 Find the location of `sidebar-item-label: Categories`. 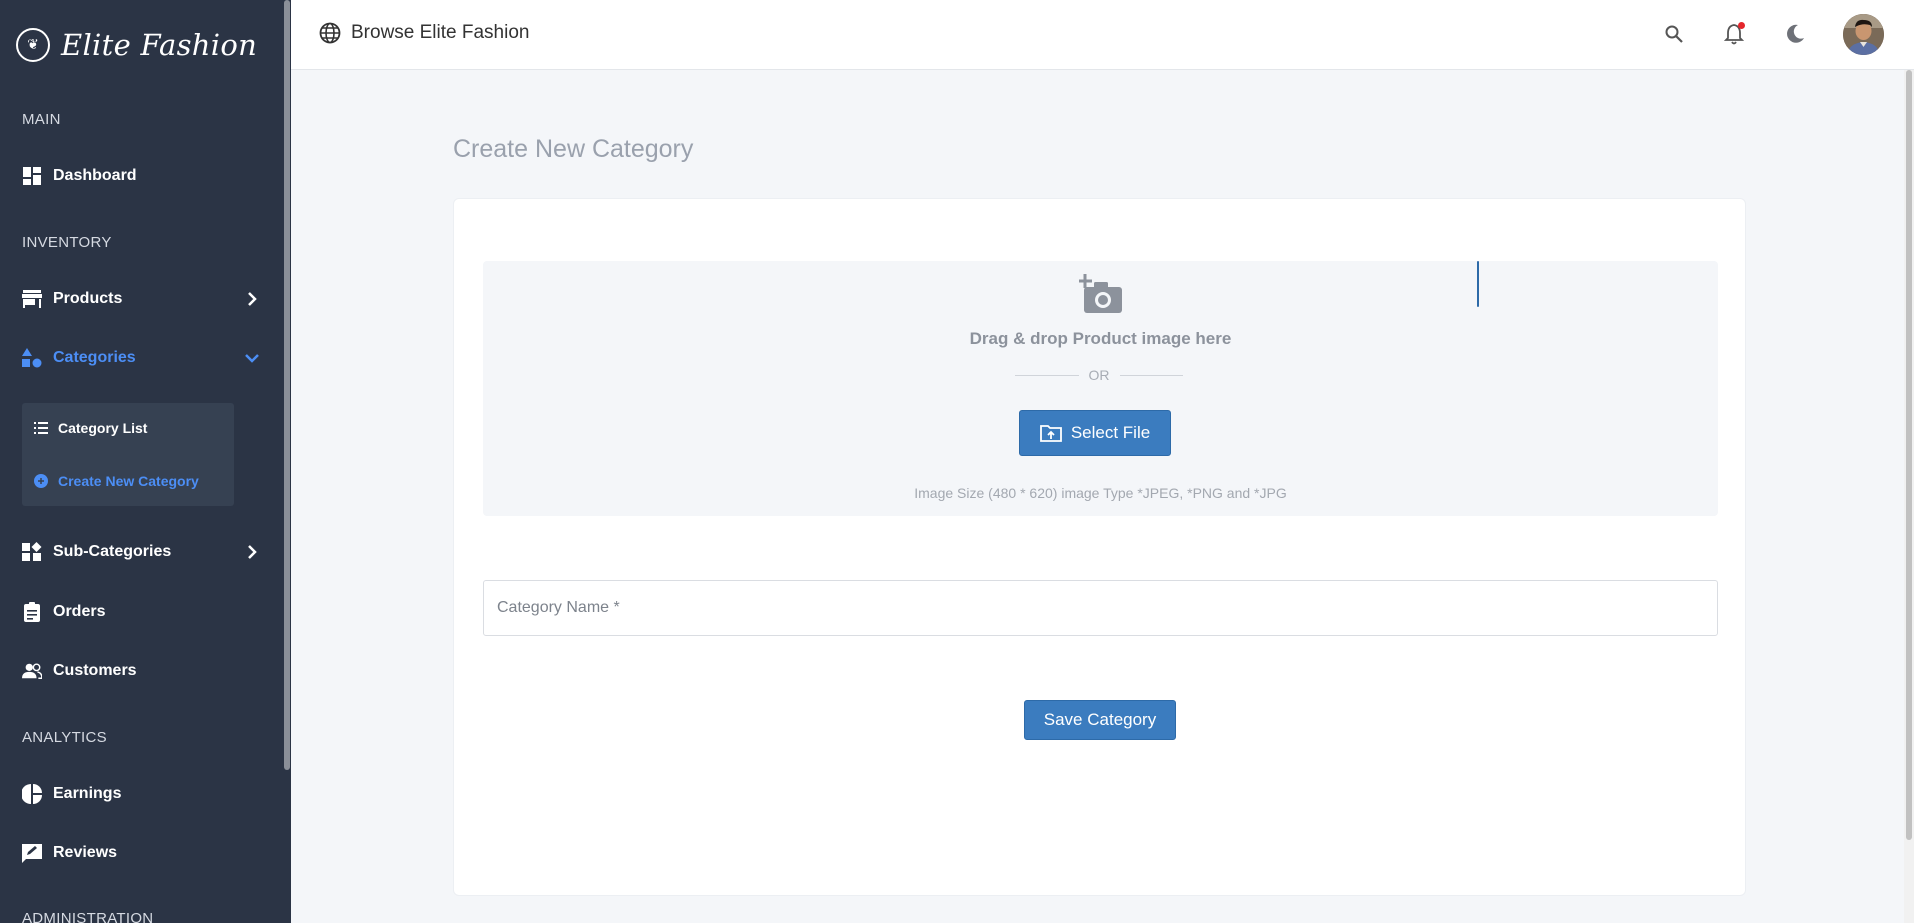

sidebar-item-label: Categories is located at coordinates (94, 357).